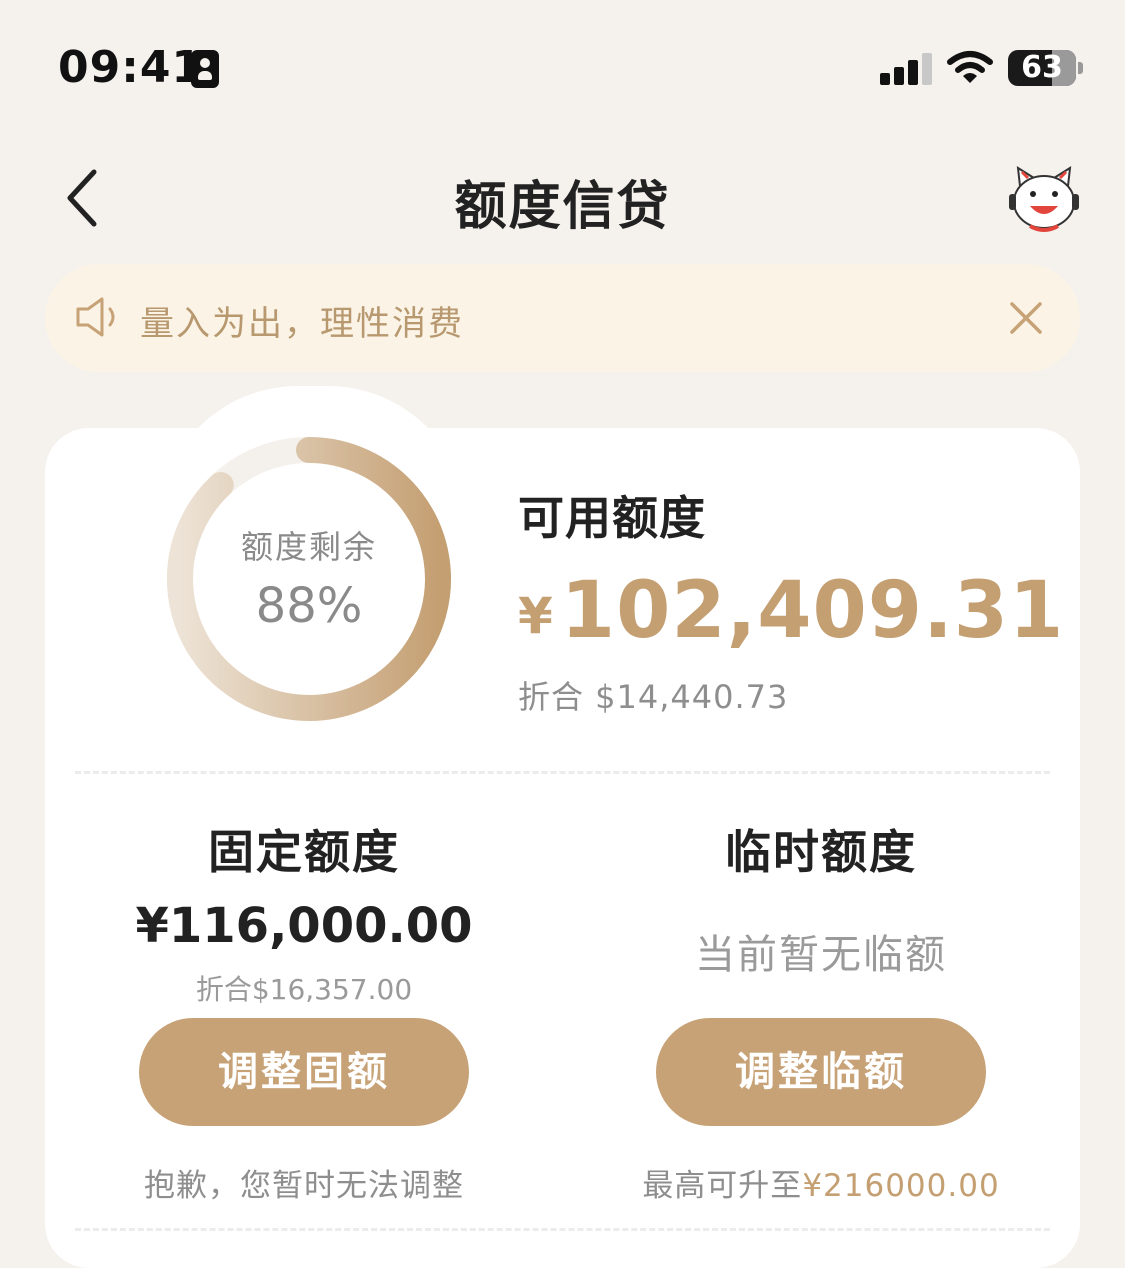 The width and height of the screenshot is (1125, 1268). What do you see at coordinates (304, 989) in the screenshot?
I see `fixed-usd: 折合$16,357.00` at bounding box center [304, 989].